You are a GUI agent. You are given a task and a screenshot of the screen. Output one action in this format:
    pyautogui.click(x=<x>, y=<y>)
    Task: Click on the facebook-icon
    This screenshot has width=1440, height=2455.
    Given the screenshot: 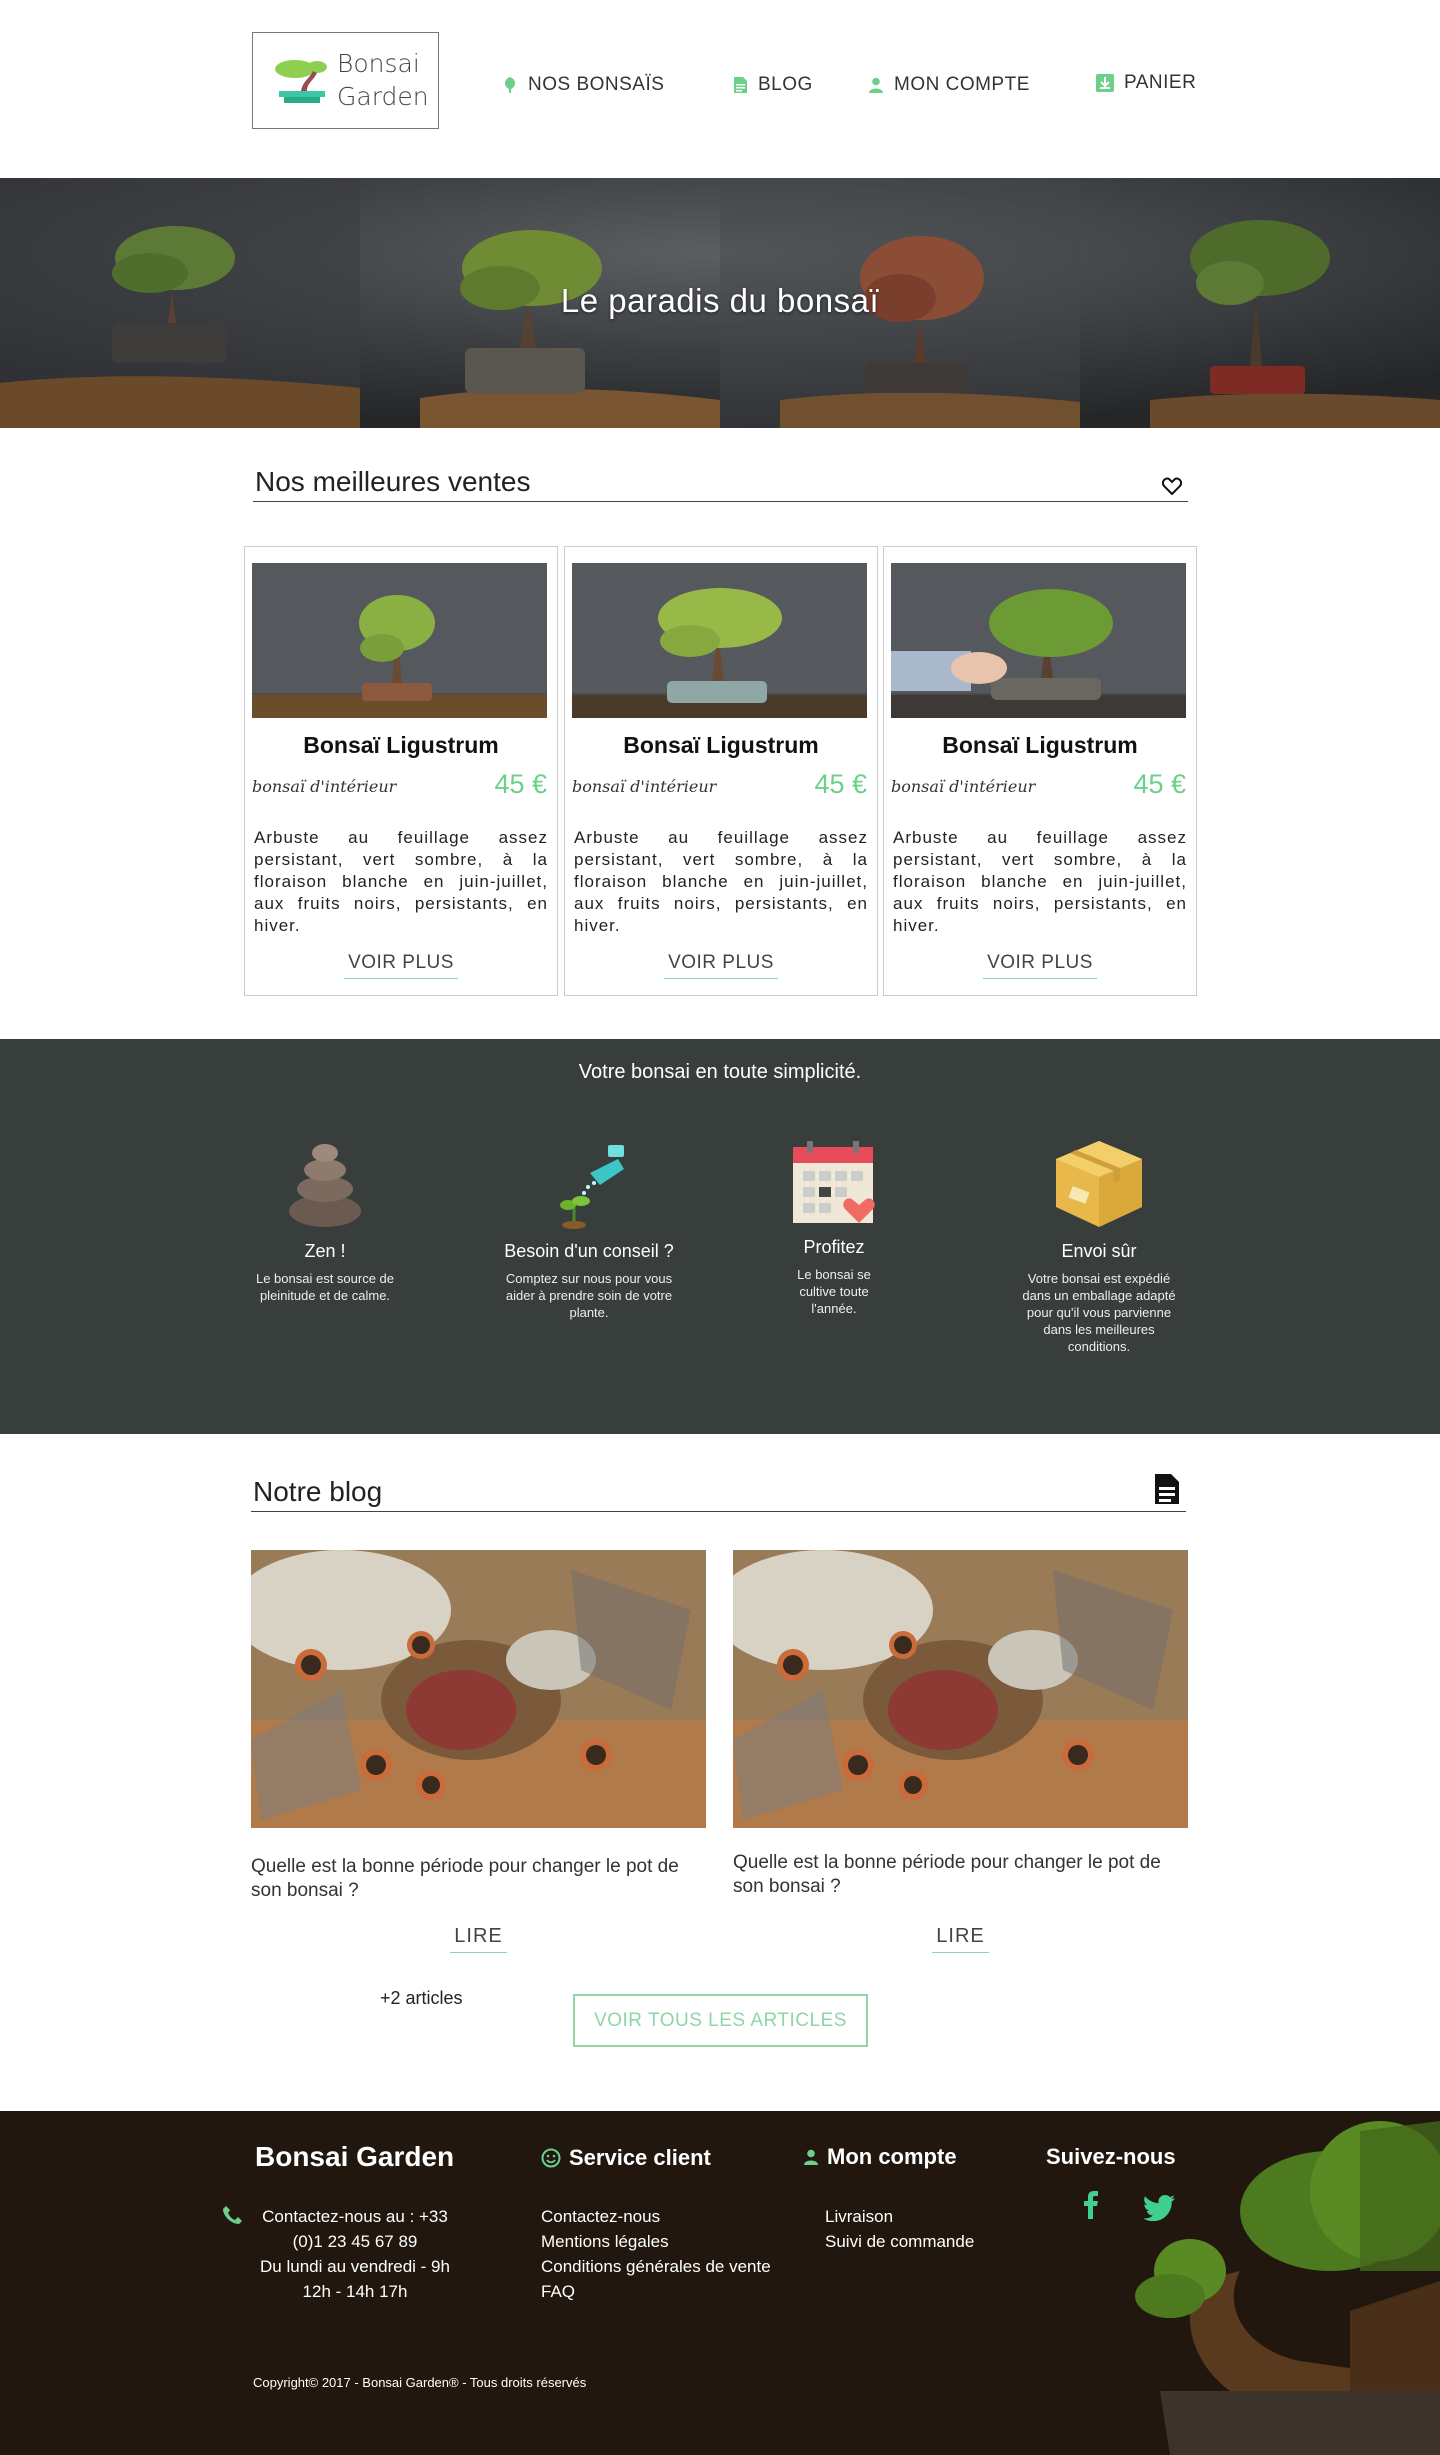 What is the action you would take?
    pyautogui.click(x=1091, y=2205)
    